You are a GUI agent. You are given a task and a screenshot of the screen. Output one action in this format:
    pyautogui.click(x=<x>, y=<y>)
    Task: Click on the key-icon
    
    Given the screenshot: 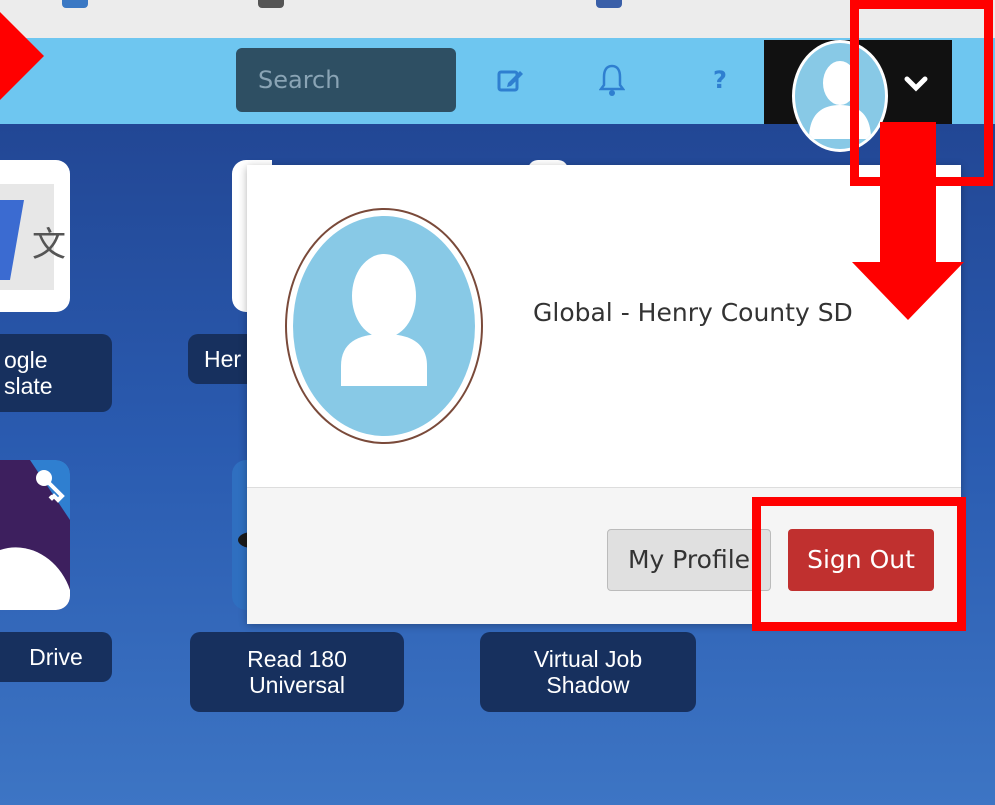 What is the action you would take?
    pyautogui.click(x=35, y=535)
    